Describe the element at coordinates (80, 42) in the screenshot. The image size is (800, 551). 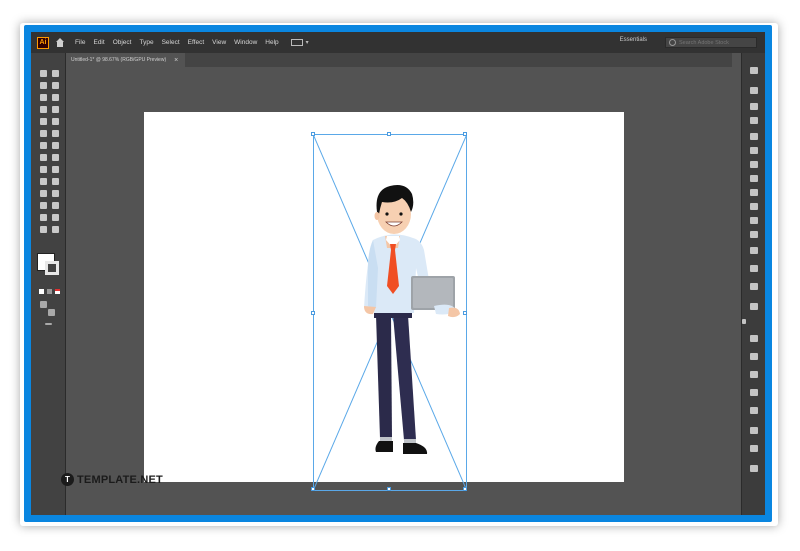
I see `menu-file: File` at that location.